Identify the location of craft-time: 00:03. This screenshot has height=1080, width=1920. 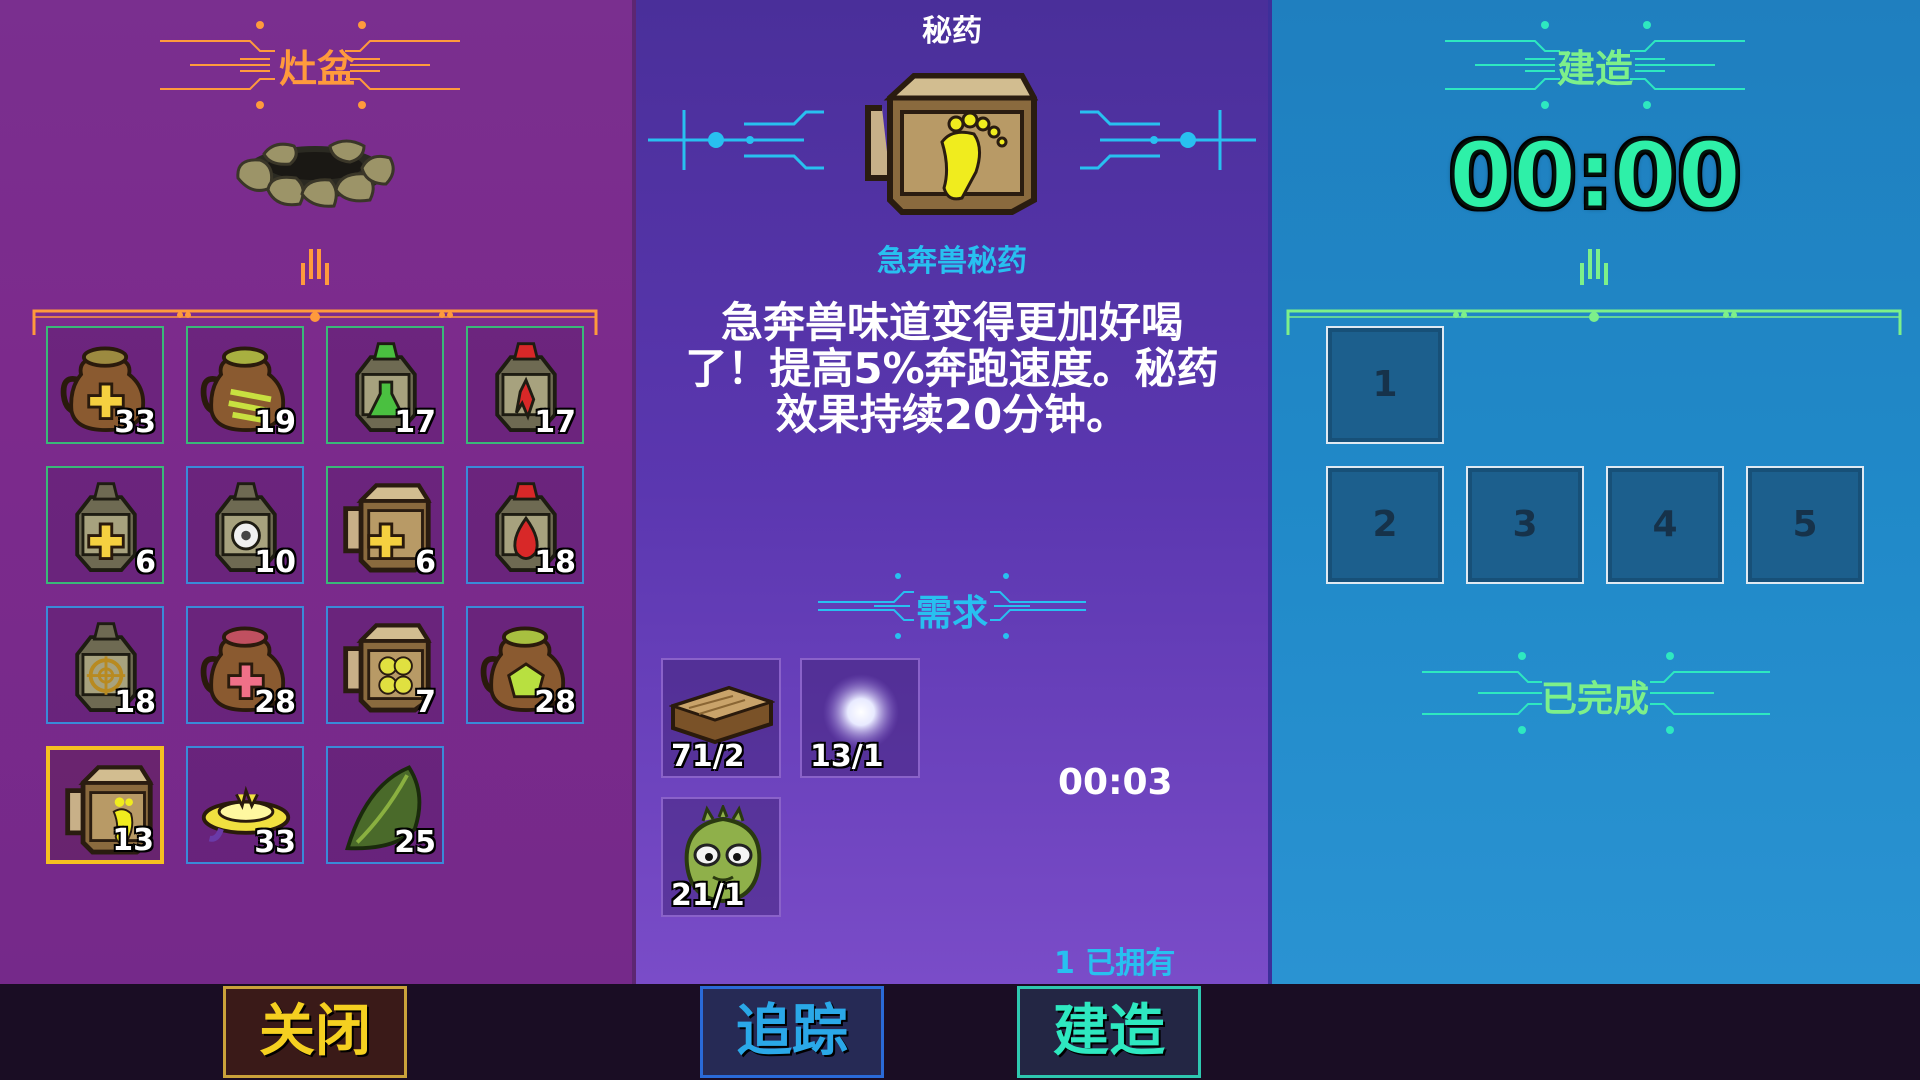
(1115, 782).